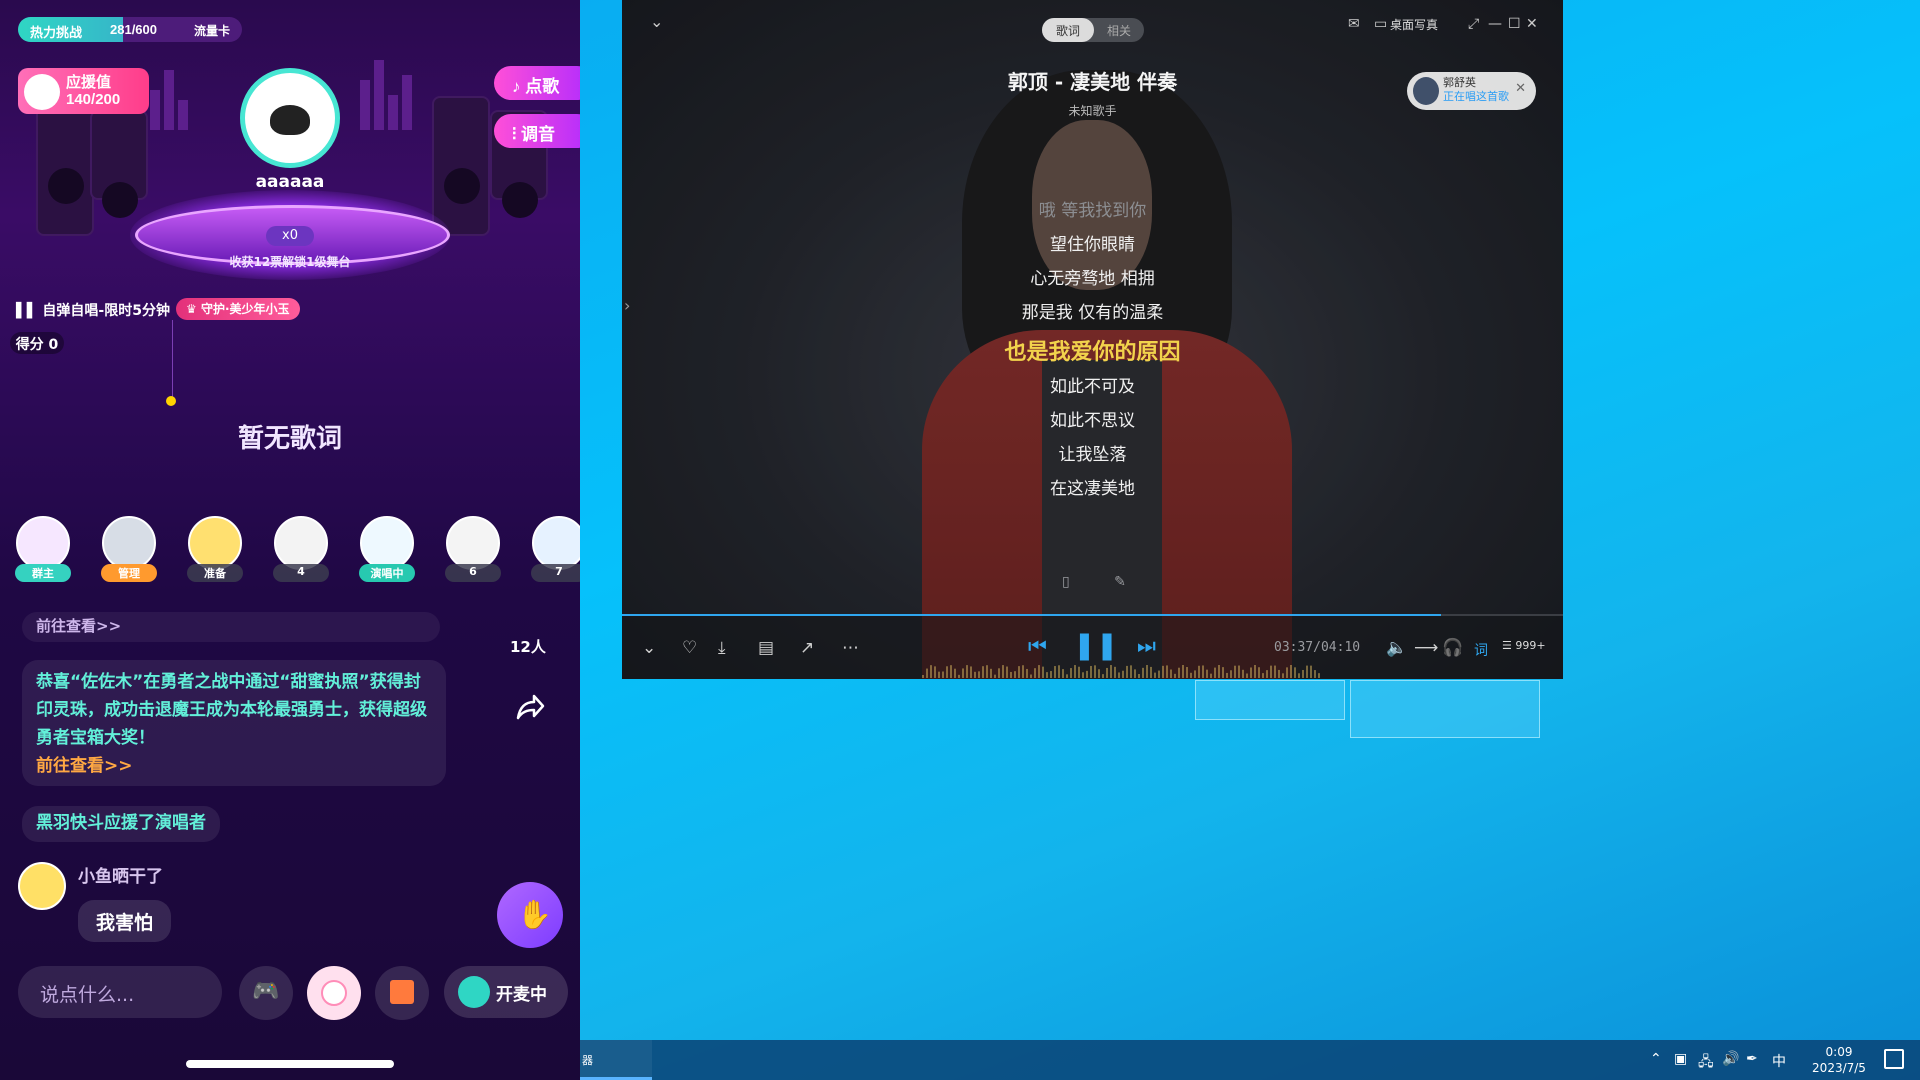 Image resolution: width=1920 pixels, height=1080 pixels. Describe the element at coordinates (807, 648) in the screenshot. I see `share-icon-player: ↗` at that location.